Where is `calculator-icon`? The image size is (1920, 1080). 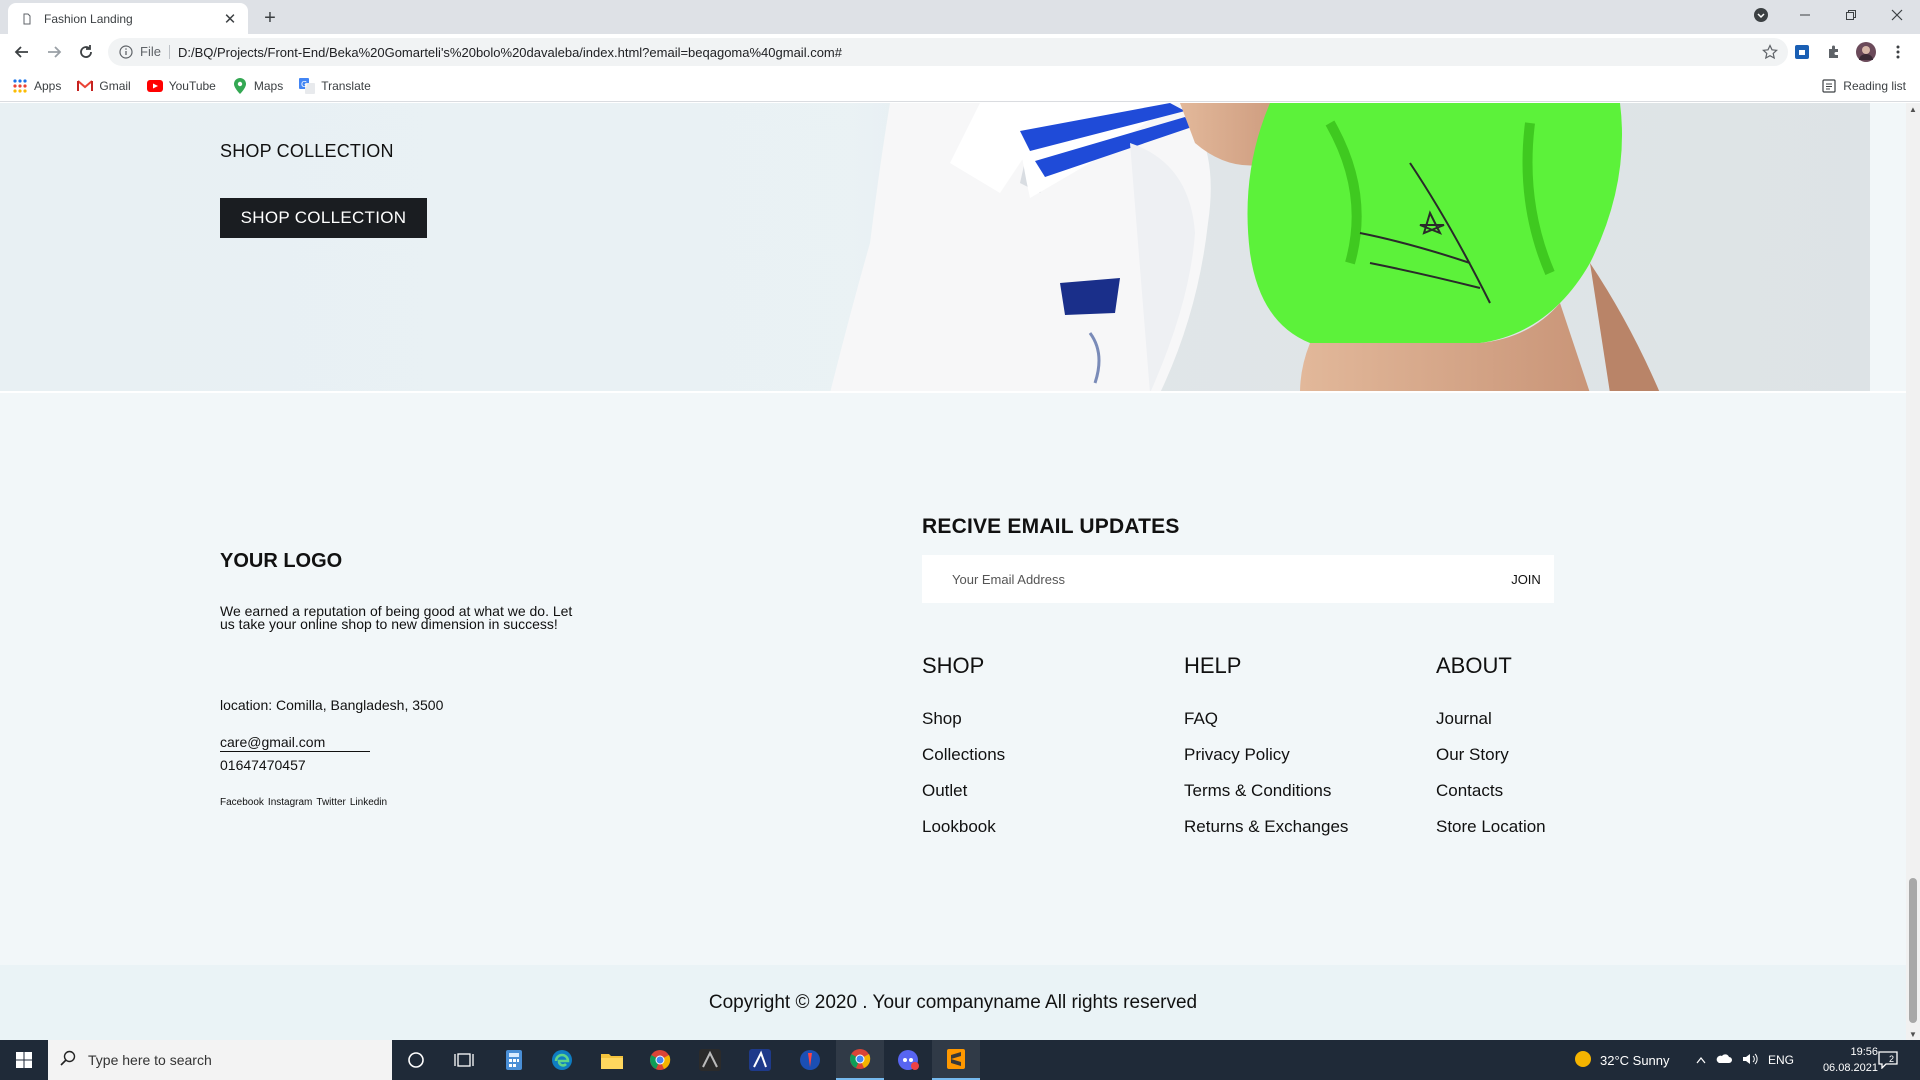
calculator-icon is located at coordinates (514, 1060).